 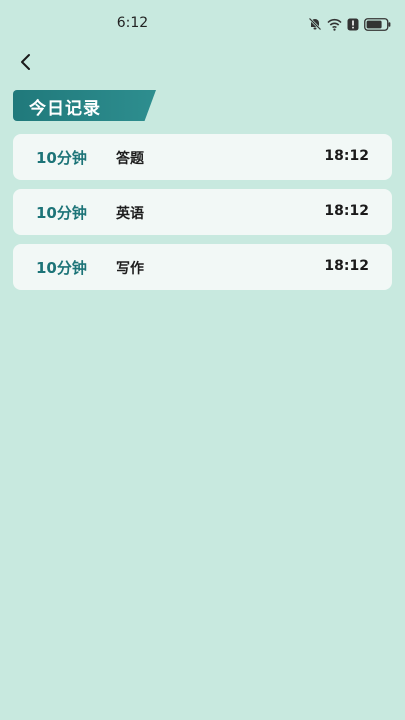 I want to click on chevron-left-icon, so click(x=26, y=64).